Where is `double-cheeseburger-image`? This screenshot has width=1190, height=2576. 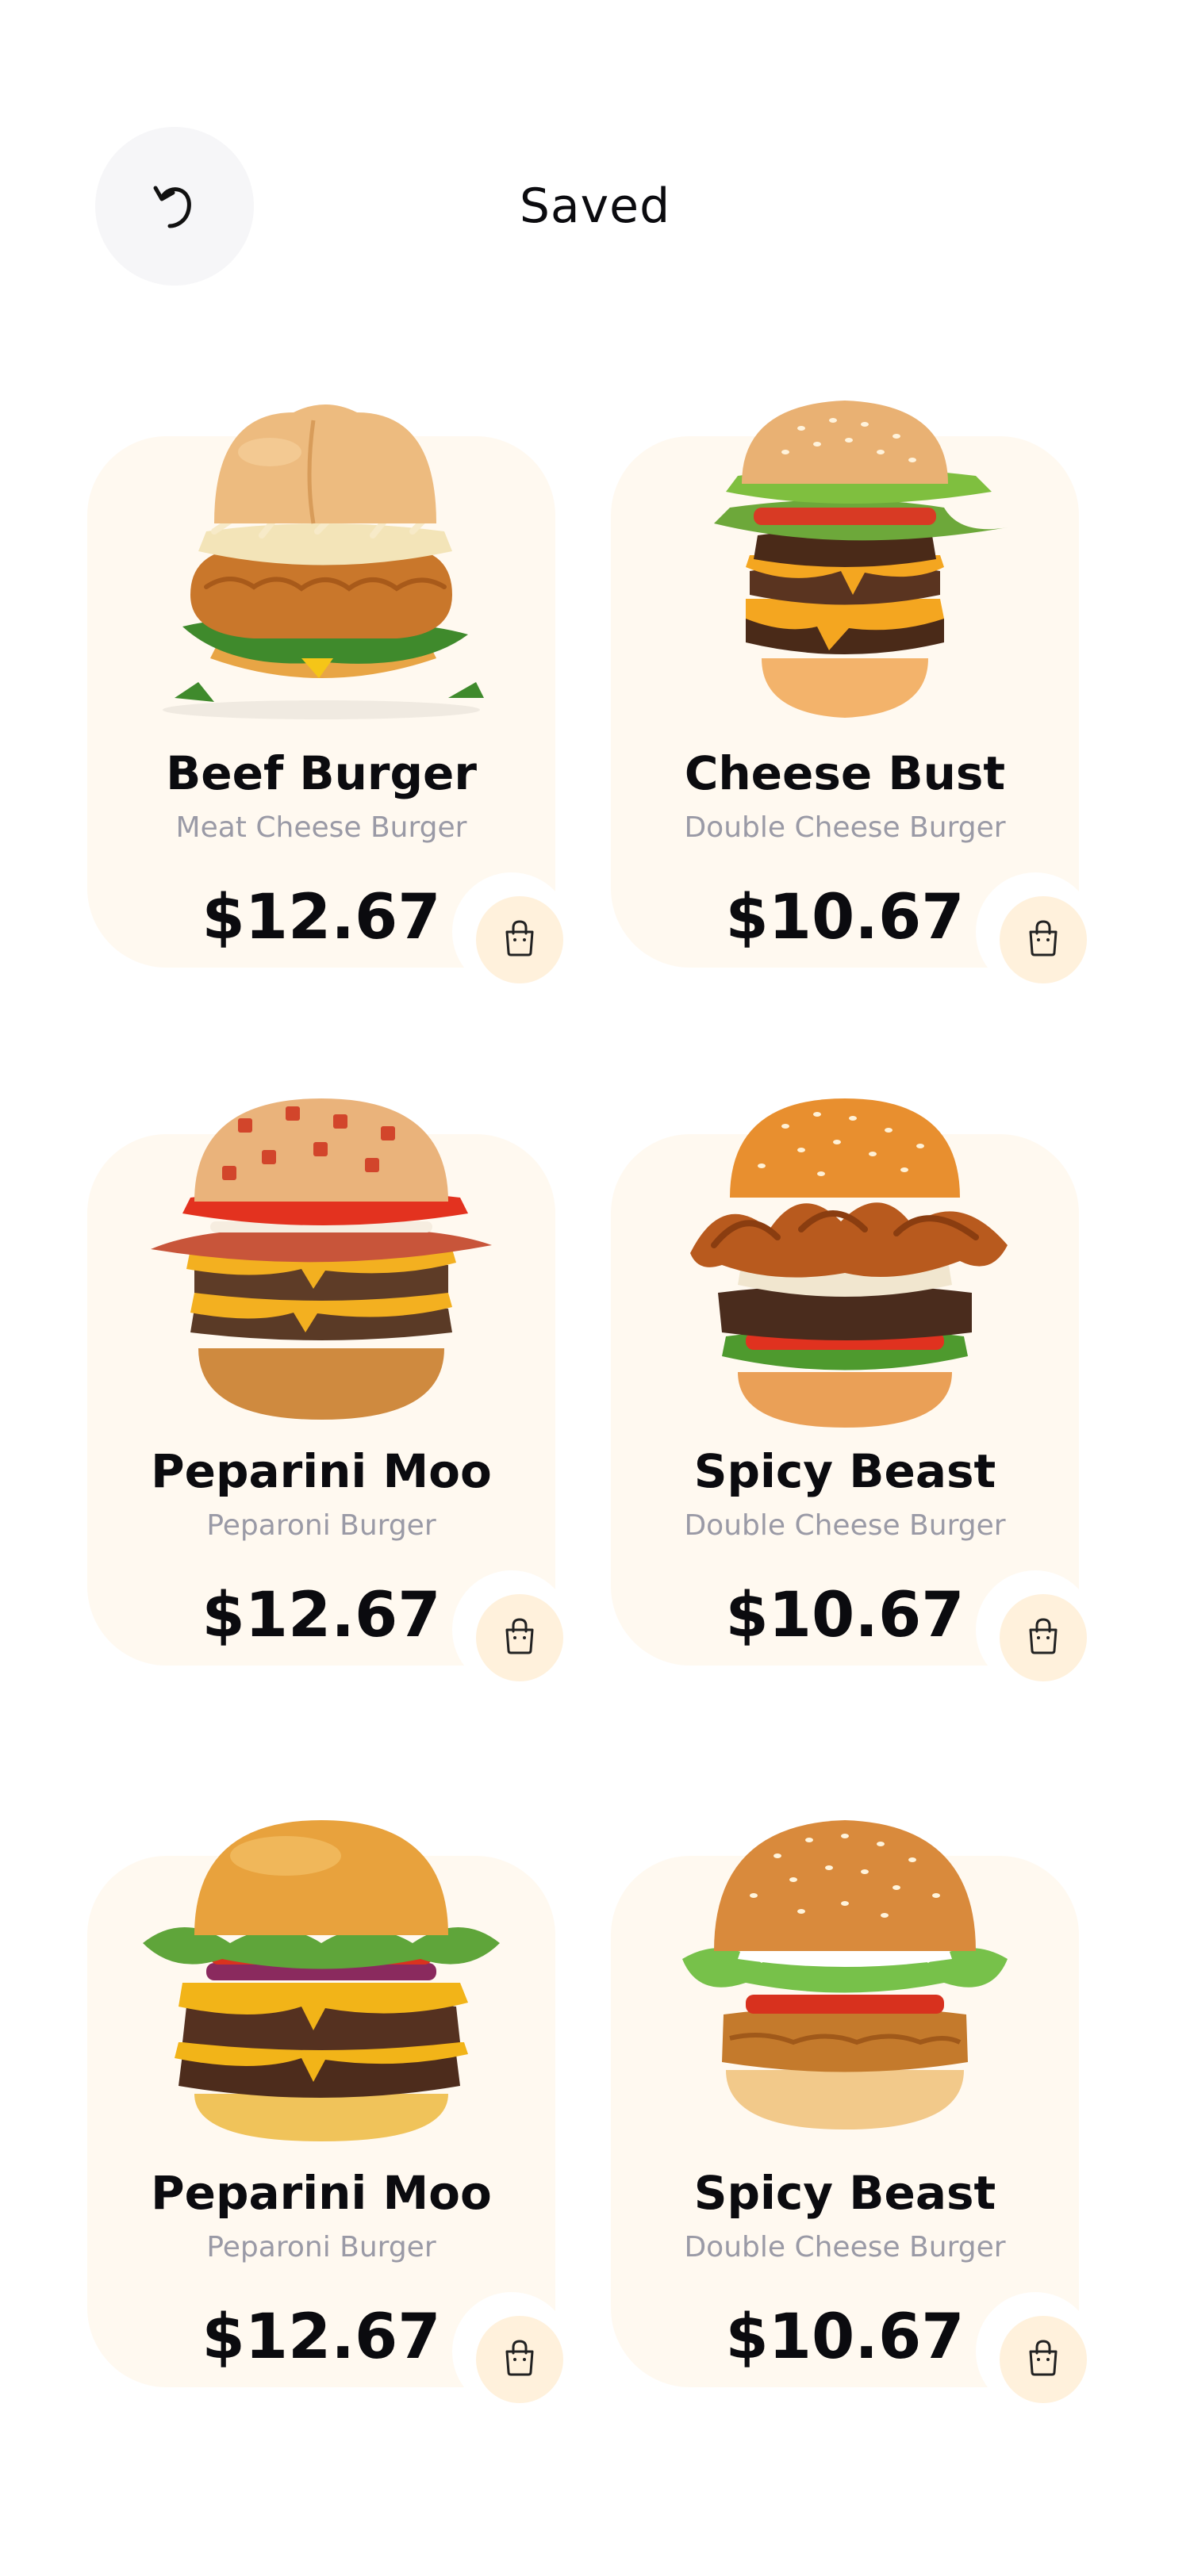 double-cheeseburger-image is located at coordinates (844, 563).